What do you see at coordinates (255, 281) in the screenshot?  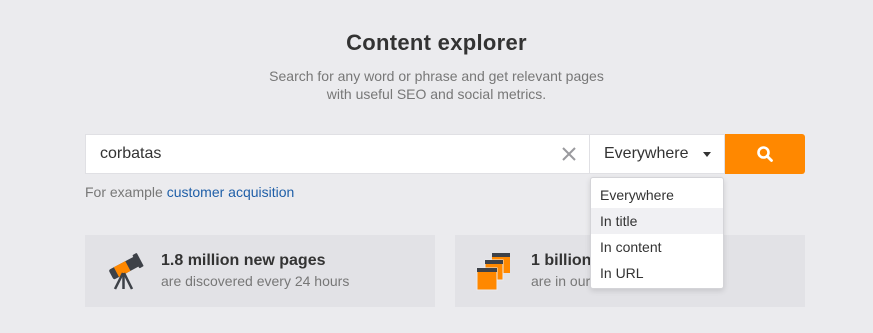 I see `card-subtitle: are discovered every 24 hours` at bounding box center [255, 281].